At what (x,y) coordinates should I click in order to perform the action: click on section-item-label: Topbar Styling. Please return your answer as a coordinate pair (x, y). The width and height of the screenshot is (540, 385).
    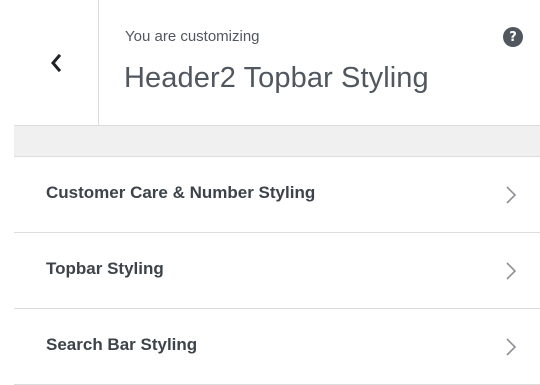
    Looking at the image, I should click on (105, 268).